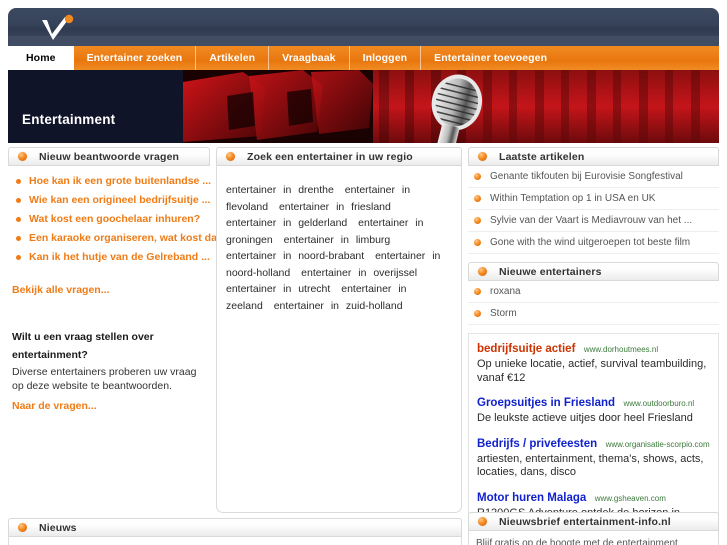  I want to click on region-link-zuid-holland: entertainer in zuid-holland, so click(338, 306).